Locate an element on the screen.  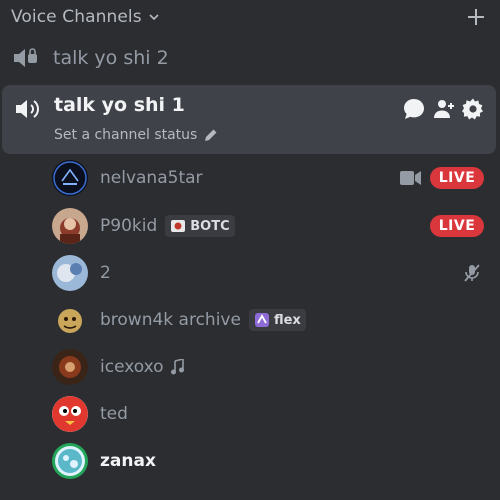
voice-user-brown4k-archive: brown4k archive flex is located at coordinates (272, 320).